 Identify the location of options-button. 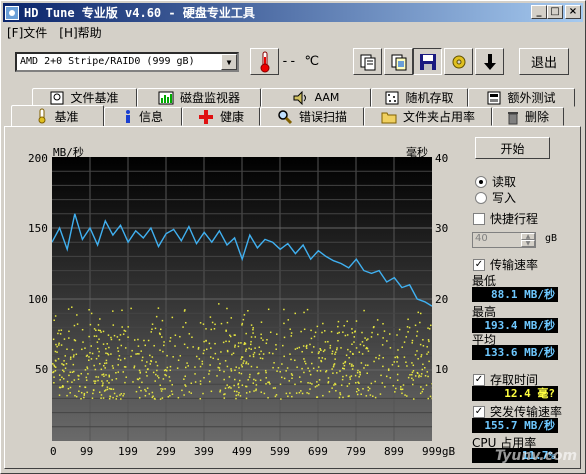
(458, 61).